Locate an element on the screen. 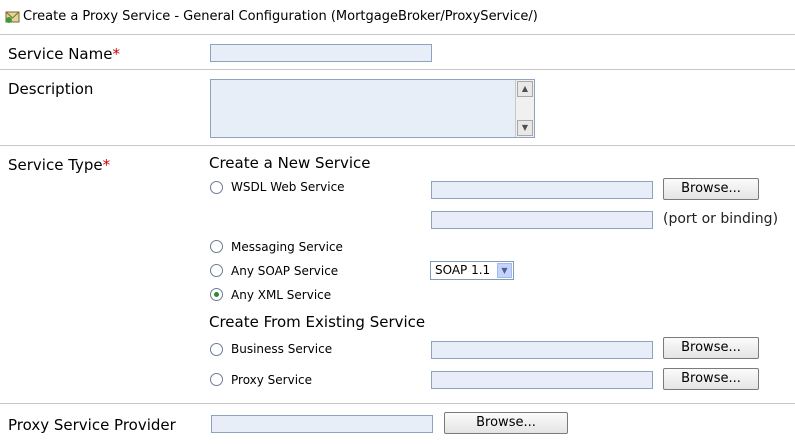  provider-input is located at coordinates (322, 424).